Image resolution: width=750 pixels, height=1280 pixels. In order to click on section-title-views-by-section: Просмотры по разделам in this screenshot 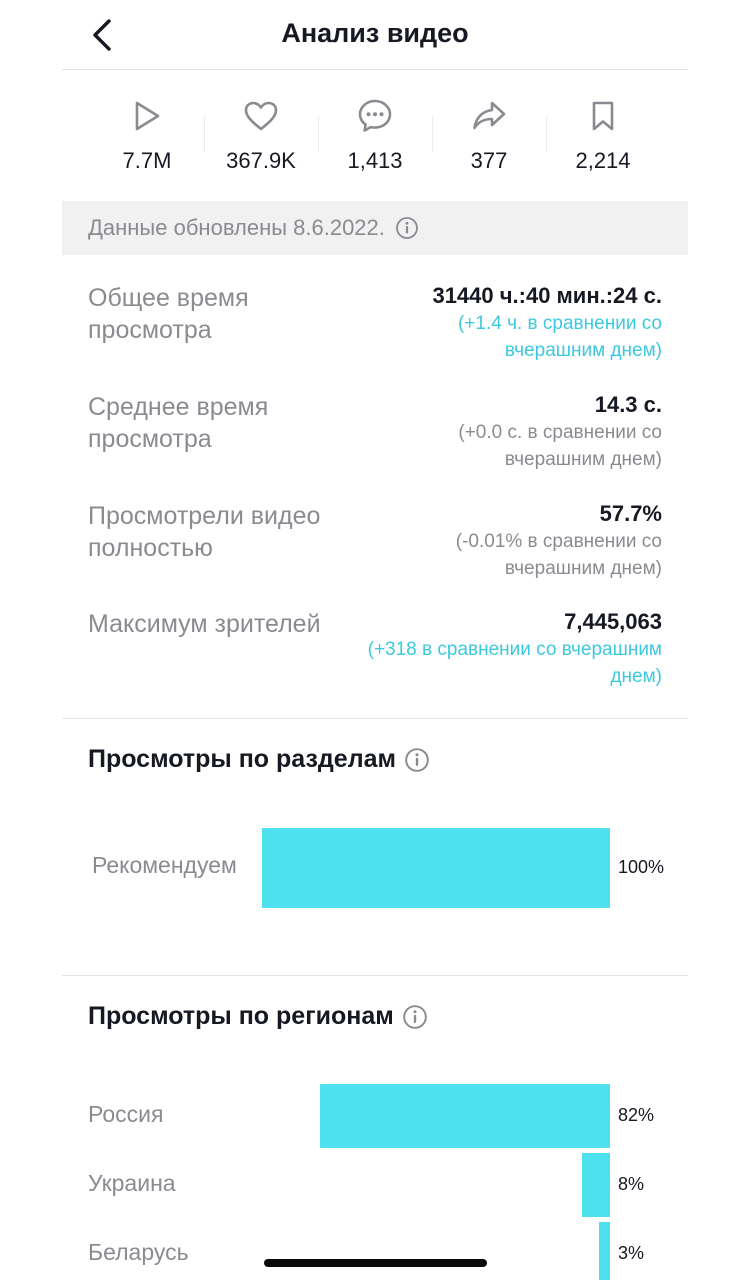, I will do `click(259, 759)`.